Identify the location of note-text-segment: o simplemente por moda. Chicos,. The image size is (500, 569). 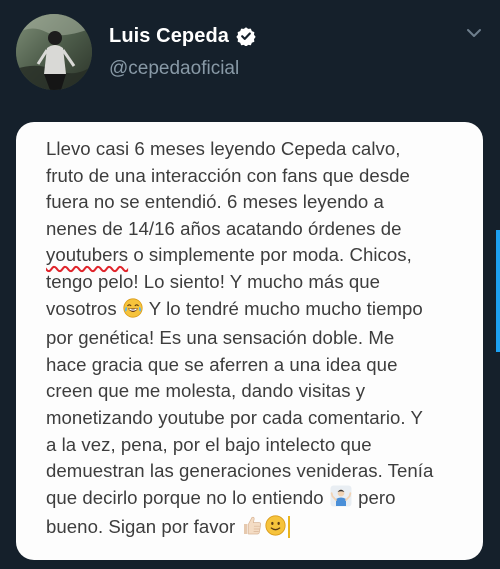
(270, 255).